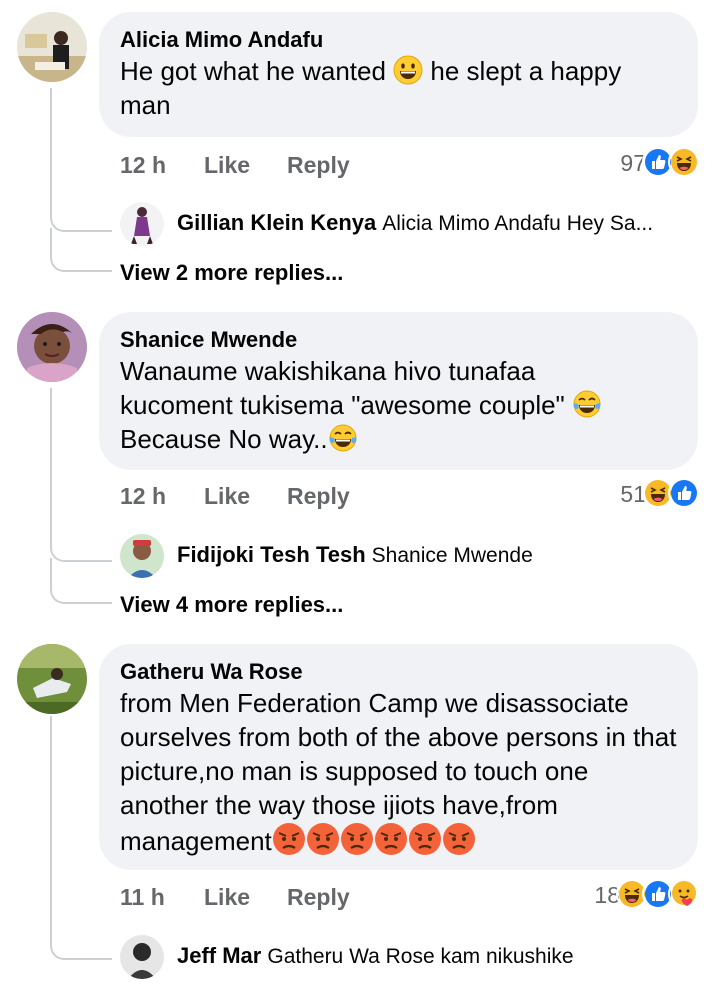  Describe the element at coordinates (271, 554) in the screenshot. I see `reply-author: Fidijoki Tesh Tesh` at that location.